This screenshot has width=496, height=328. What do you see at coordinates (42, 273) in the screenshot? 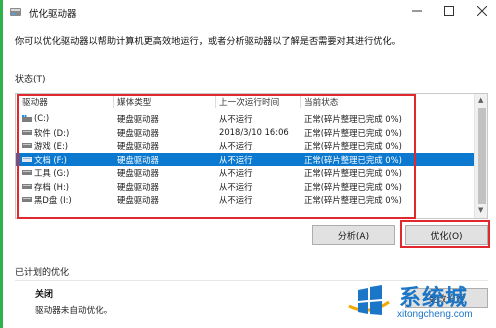
I see `scheduled-optimization-label: 已计划的优化` at bounding box center [42, 273].